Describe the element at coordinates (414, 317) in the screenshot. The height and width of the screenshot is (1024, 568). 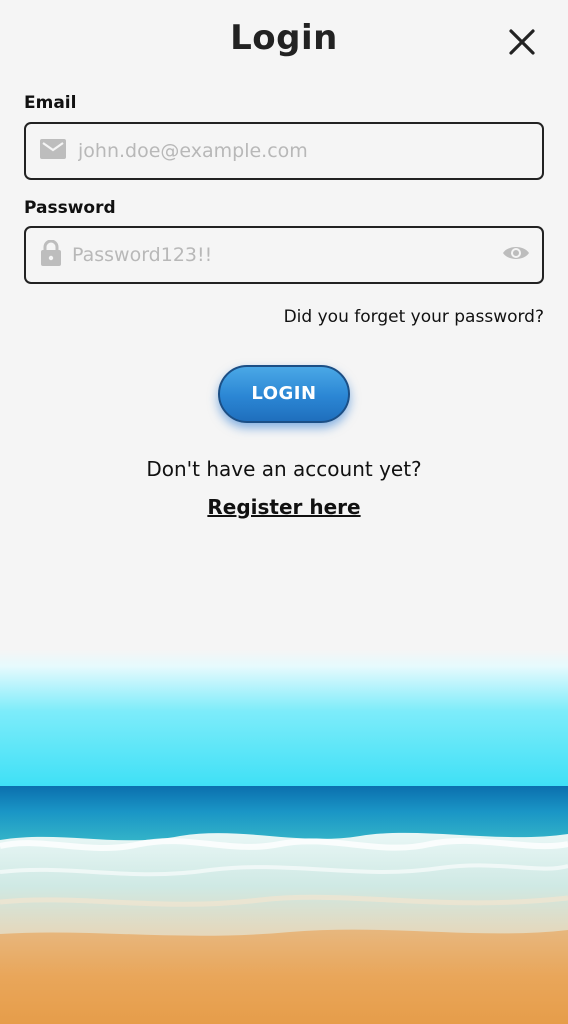
I see `forgot-password-link: Did you forget your password?` at that location.